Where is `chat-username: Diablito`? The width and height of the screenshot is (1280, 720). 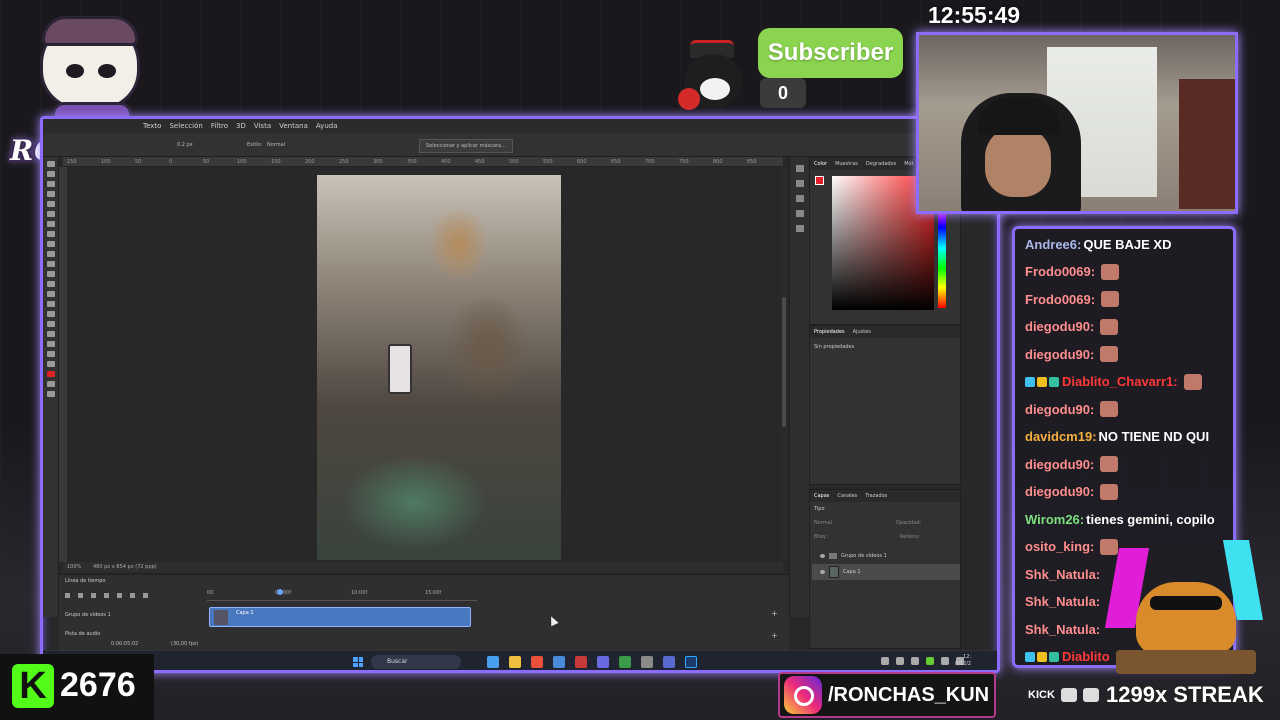 chat-username: Diablito is located at coordinates (1086, 656).